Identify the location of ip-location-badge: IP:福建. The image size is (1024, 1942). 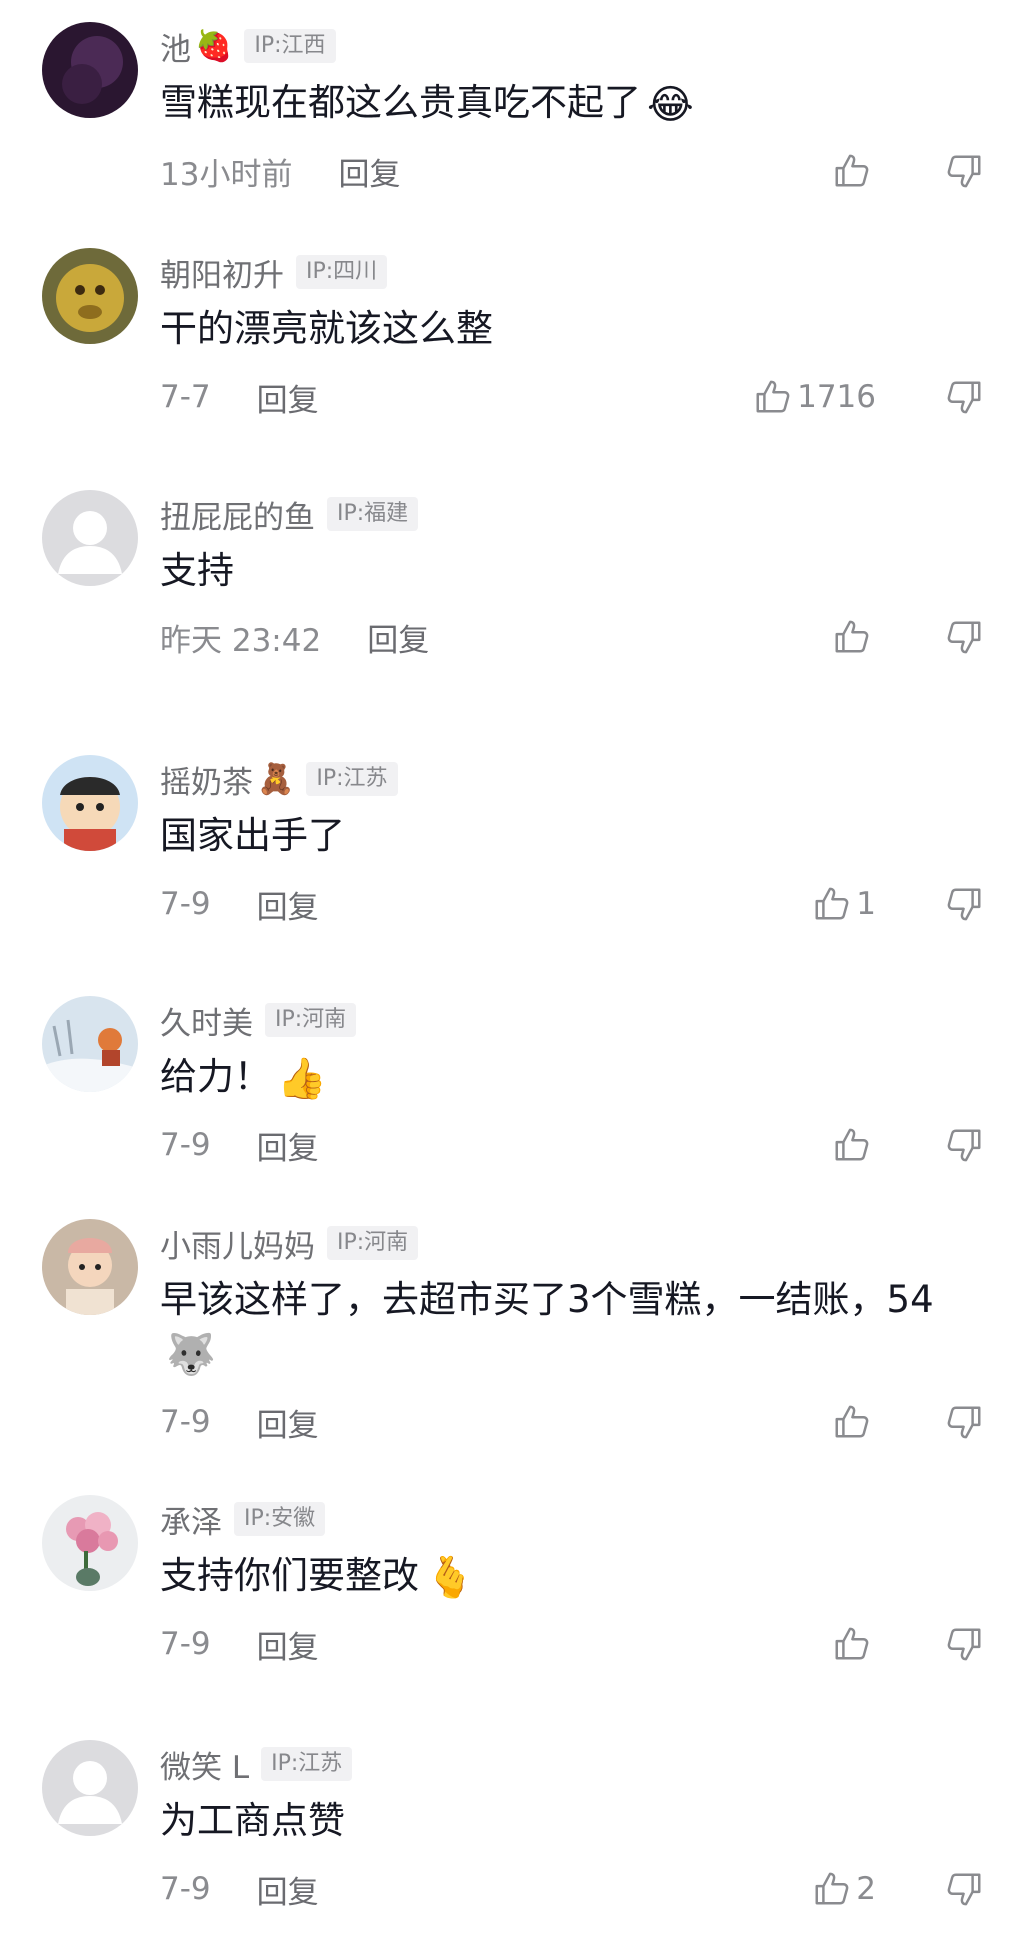
(373, 514).